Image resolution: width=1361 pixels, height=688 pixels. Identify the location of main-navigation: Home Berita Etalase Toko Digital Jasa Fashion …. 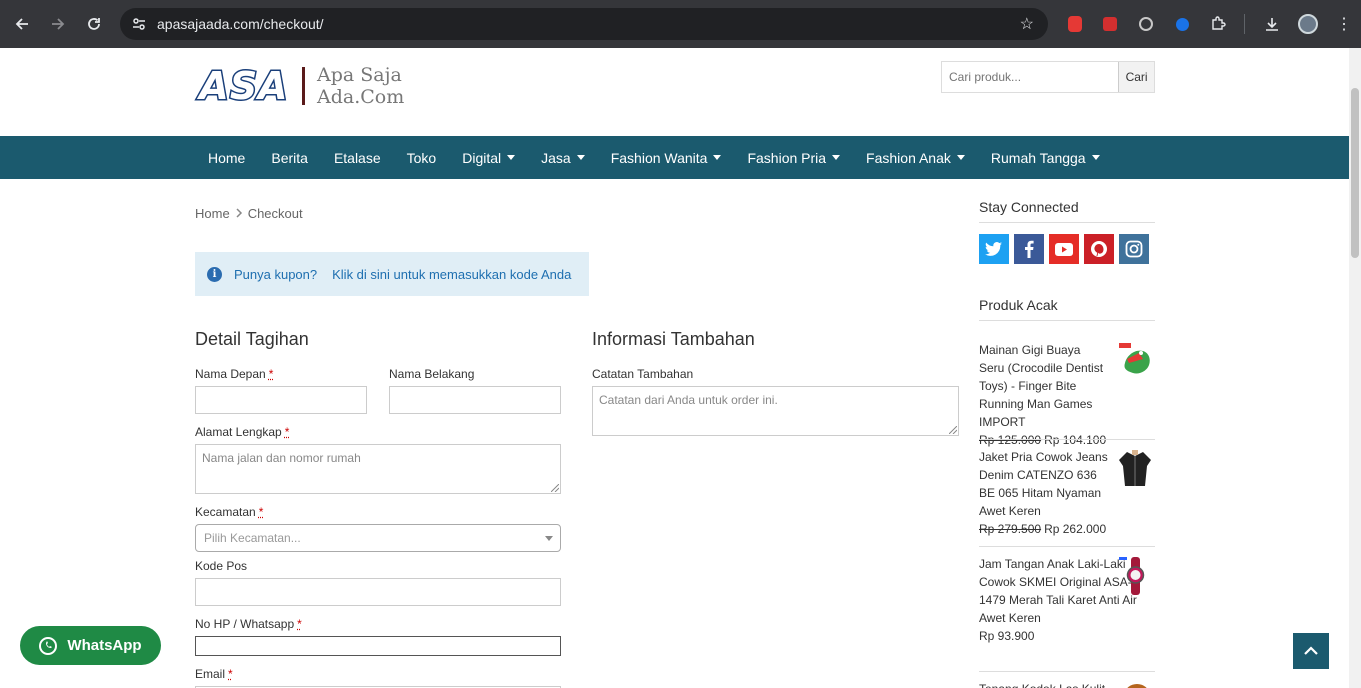
(674, 157).